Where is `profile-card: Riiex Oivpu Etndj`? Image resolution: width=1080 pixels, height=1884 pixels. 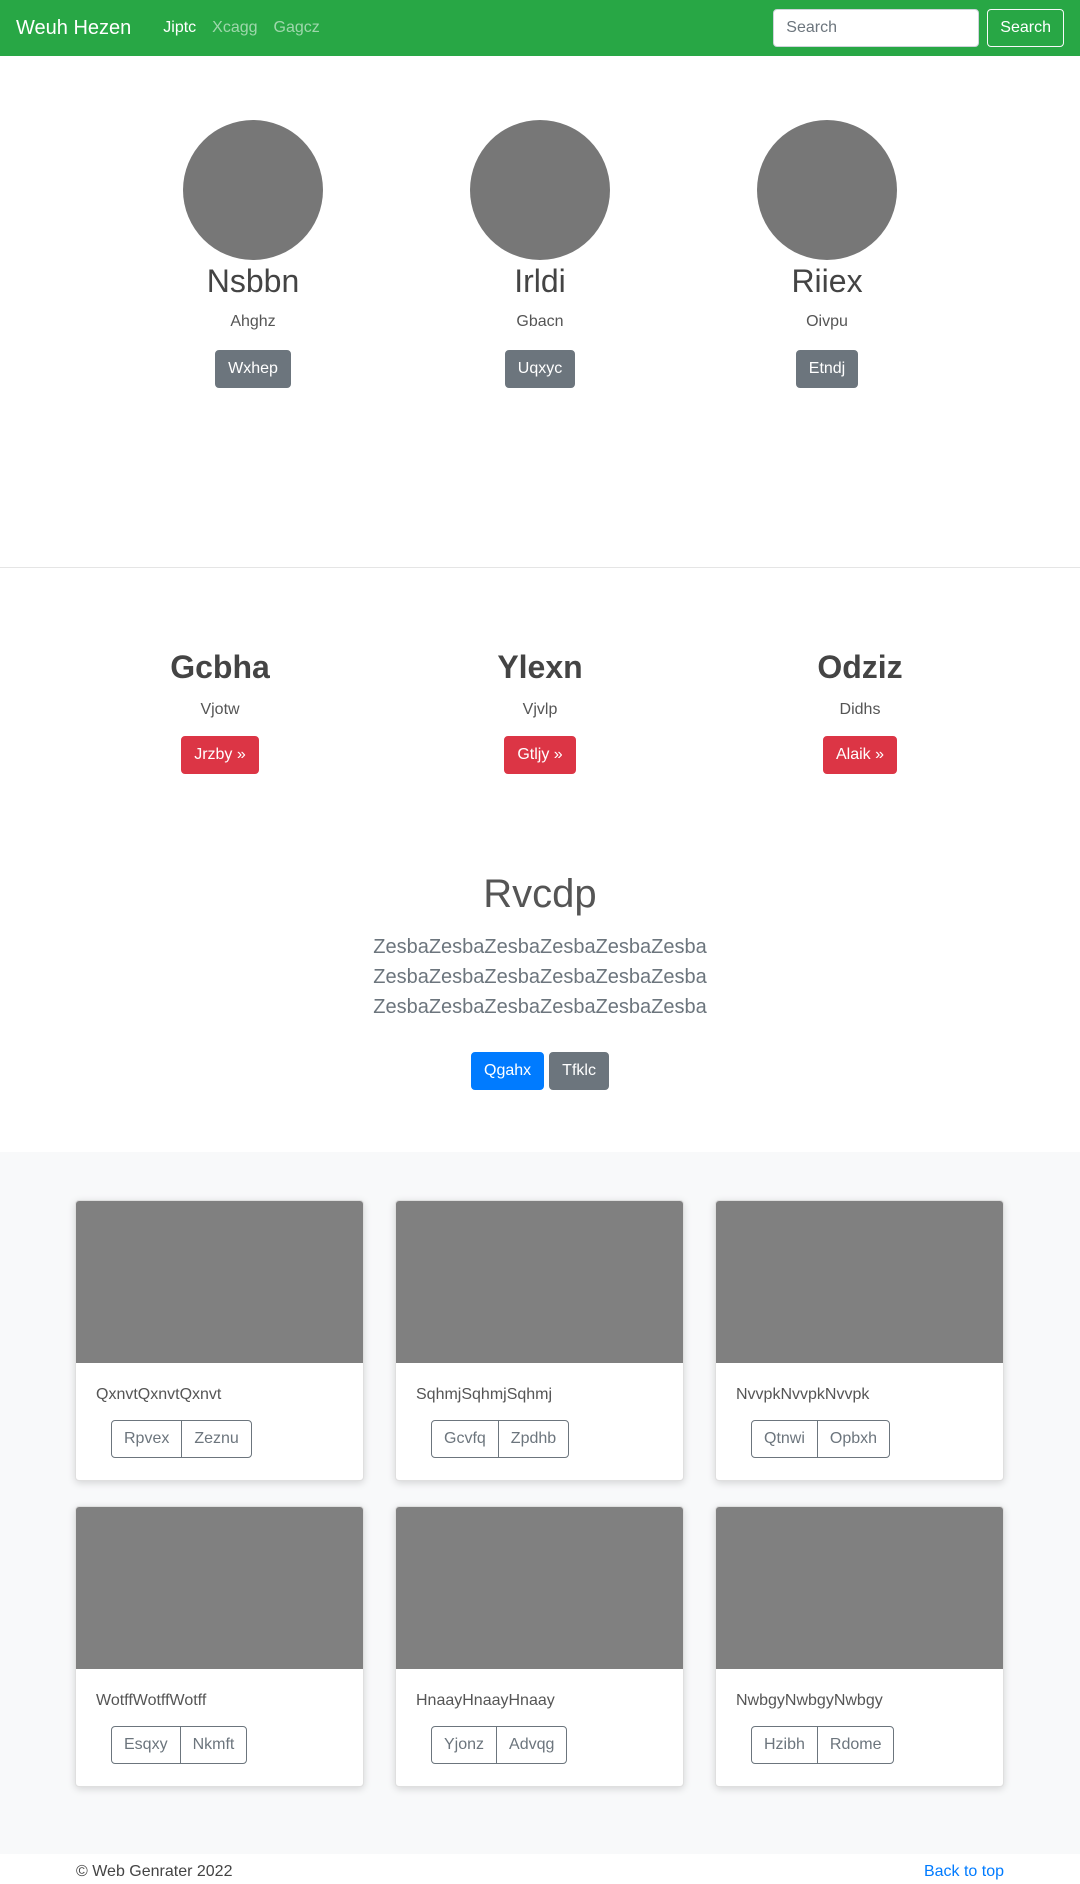 profile-card: Riiex Oivpu Etndj is located at coordinates (827, 254).